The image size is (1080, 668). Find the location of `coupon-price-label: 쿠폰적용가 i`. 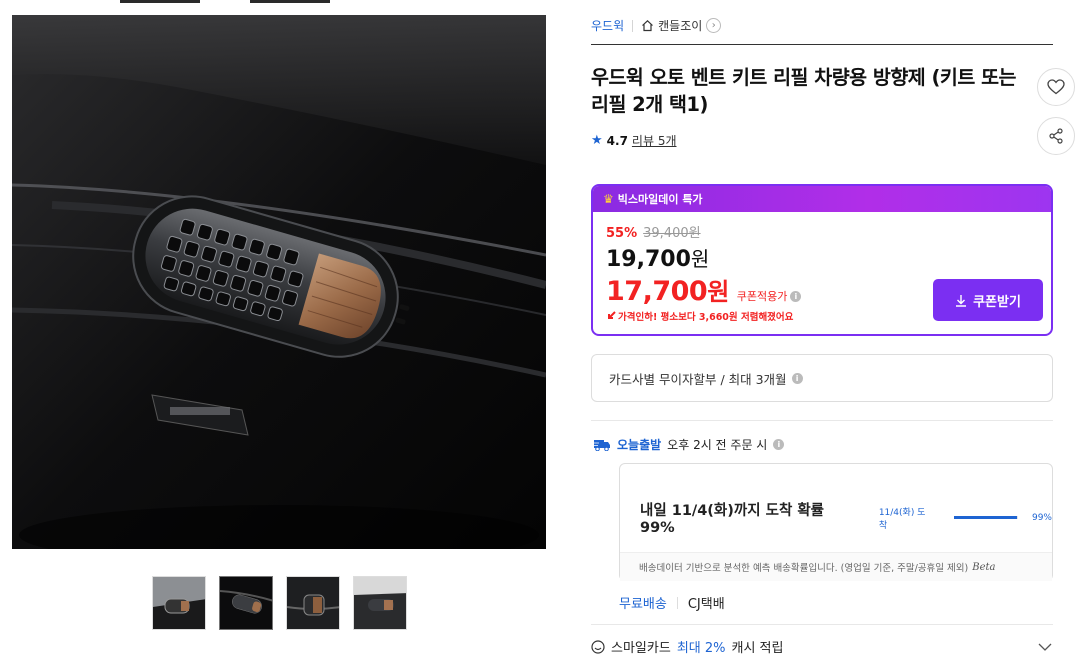

coupon-price-label: 쿠폰적용가 i is located at coordinates (769, 296).